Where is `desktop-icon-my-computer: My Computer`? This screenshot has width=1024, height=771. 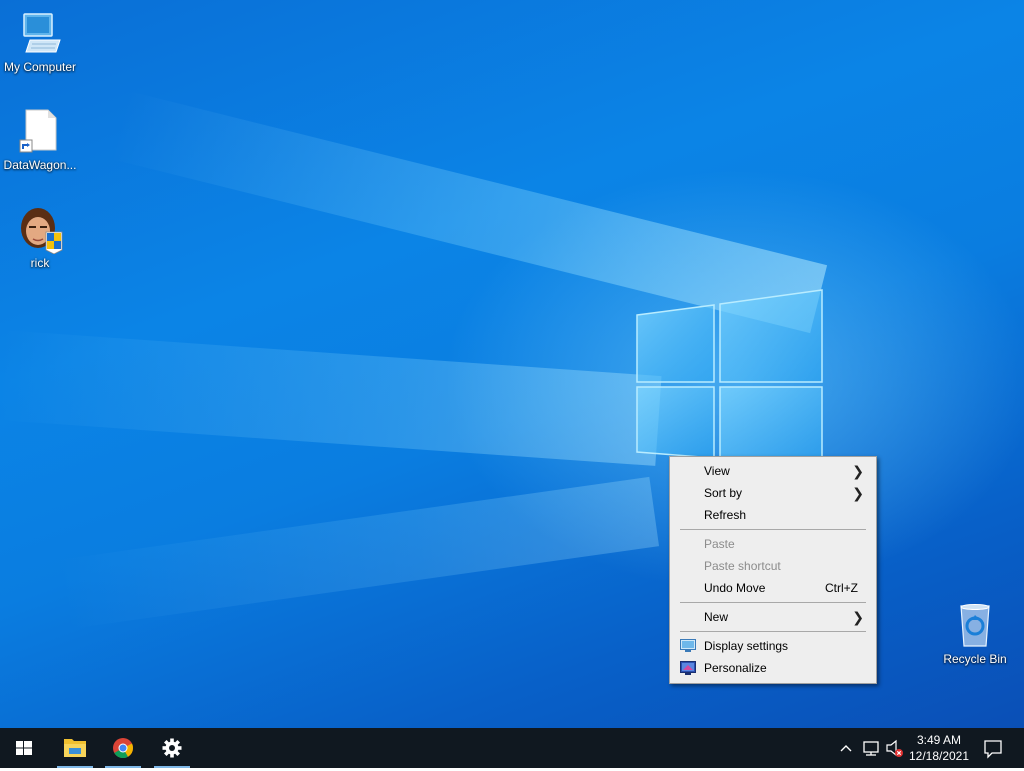 desktop-icon-my-computer: My Computer is located at coordinates (40, 42).